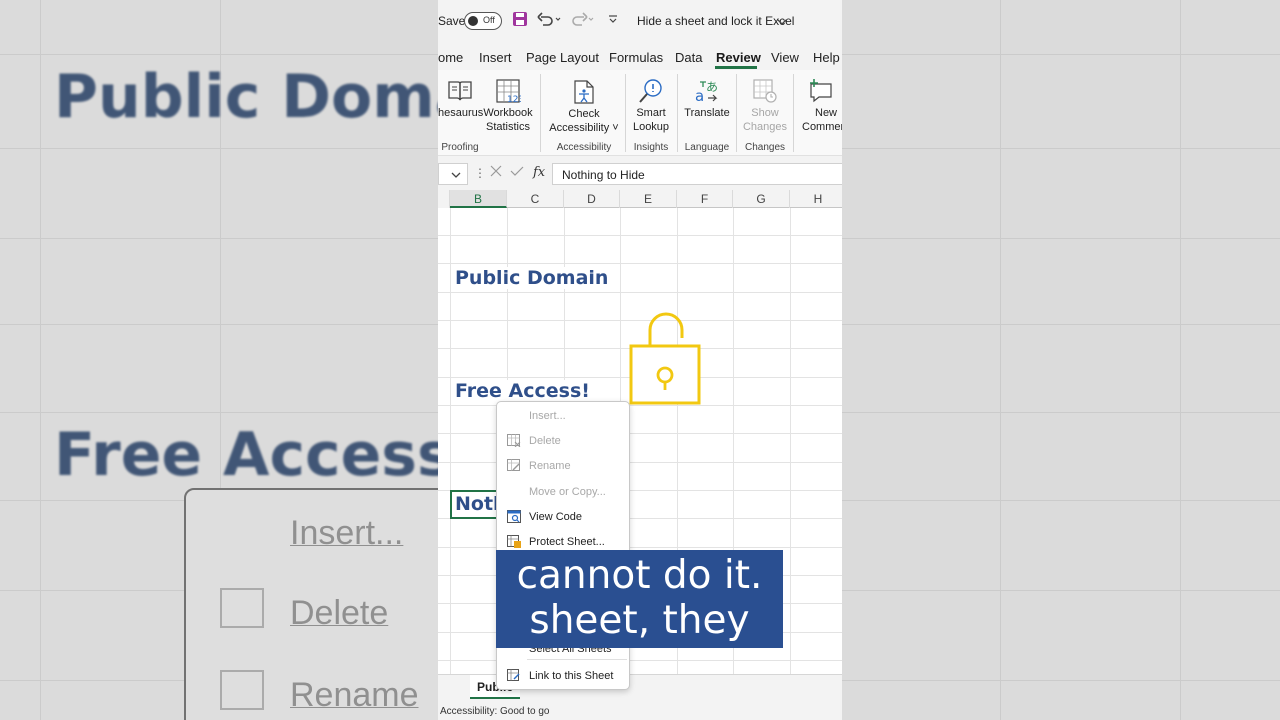 This screenshot has width=1280, height=720. I want to click on name-box-dropdown-icon, so click(456, 175).